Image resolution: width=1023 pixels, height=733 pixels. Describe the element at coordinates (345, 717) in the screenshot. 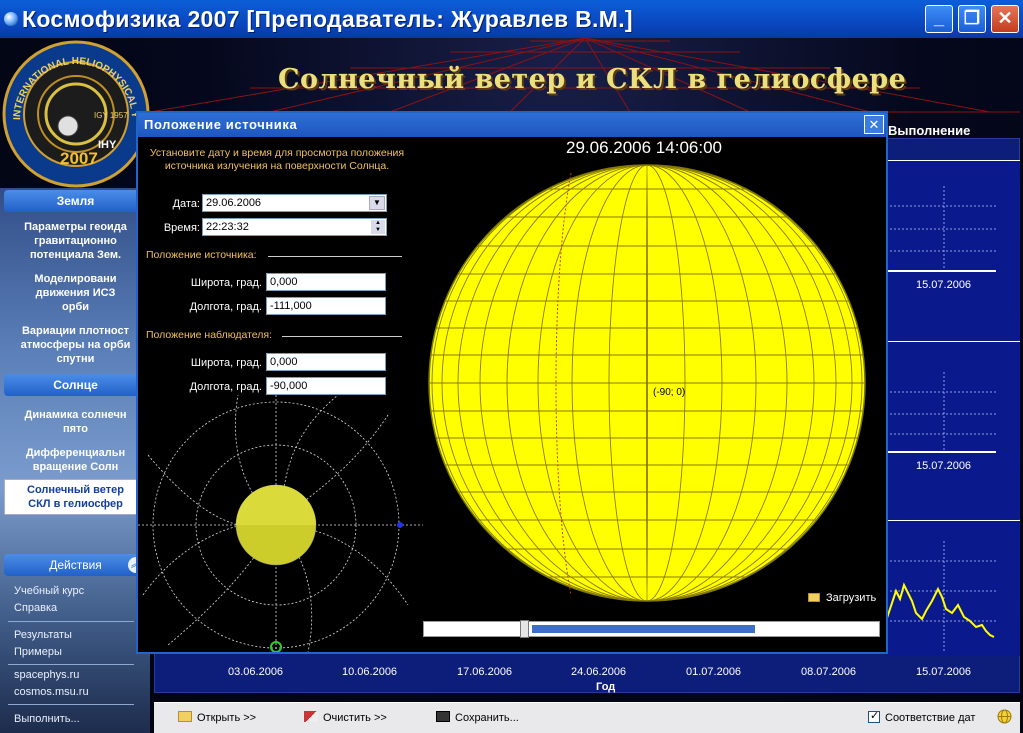

I see `clear-button: Очистить >>` at that location.